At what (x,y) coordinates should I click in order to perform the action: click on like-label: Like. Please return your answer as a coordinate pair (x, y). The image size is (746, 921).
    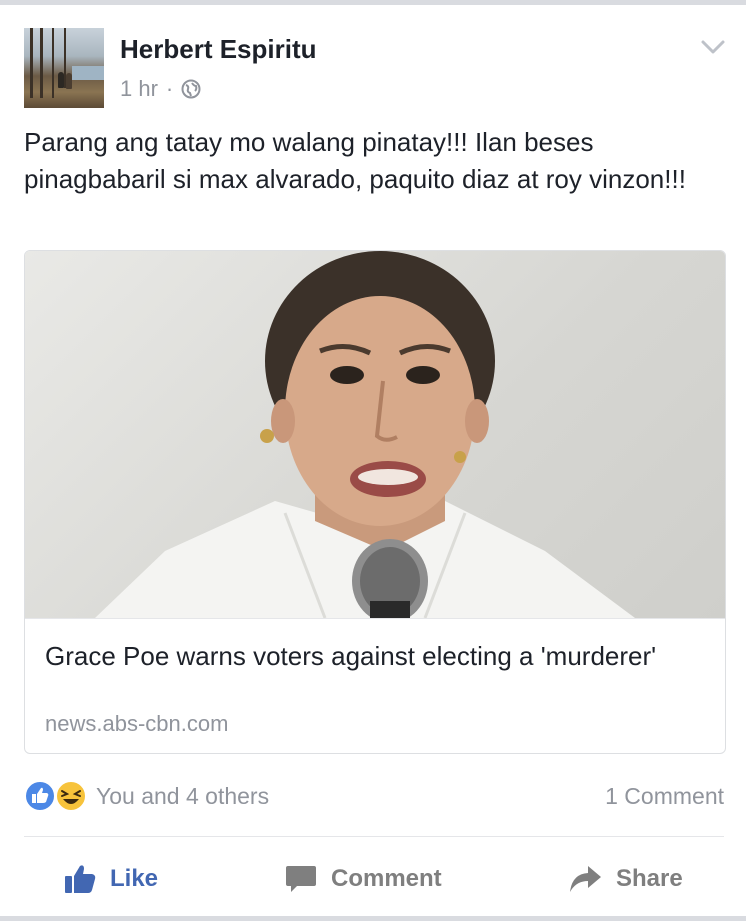
    Looking at the image, I should click on (134, 878).